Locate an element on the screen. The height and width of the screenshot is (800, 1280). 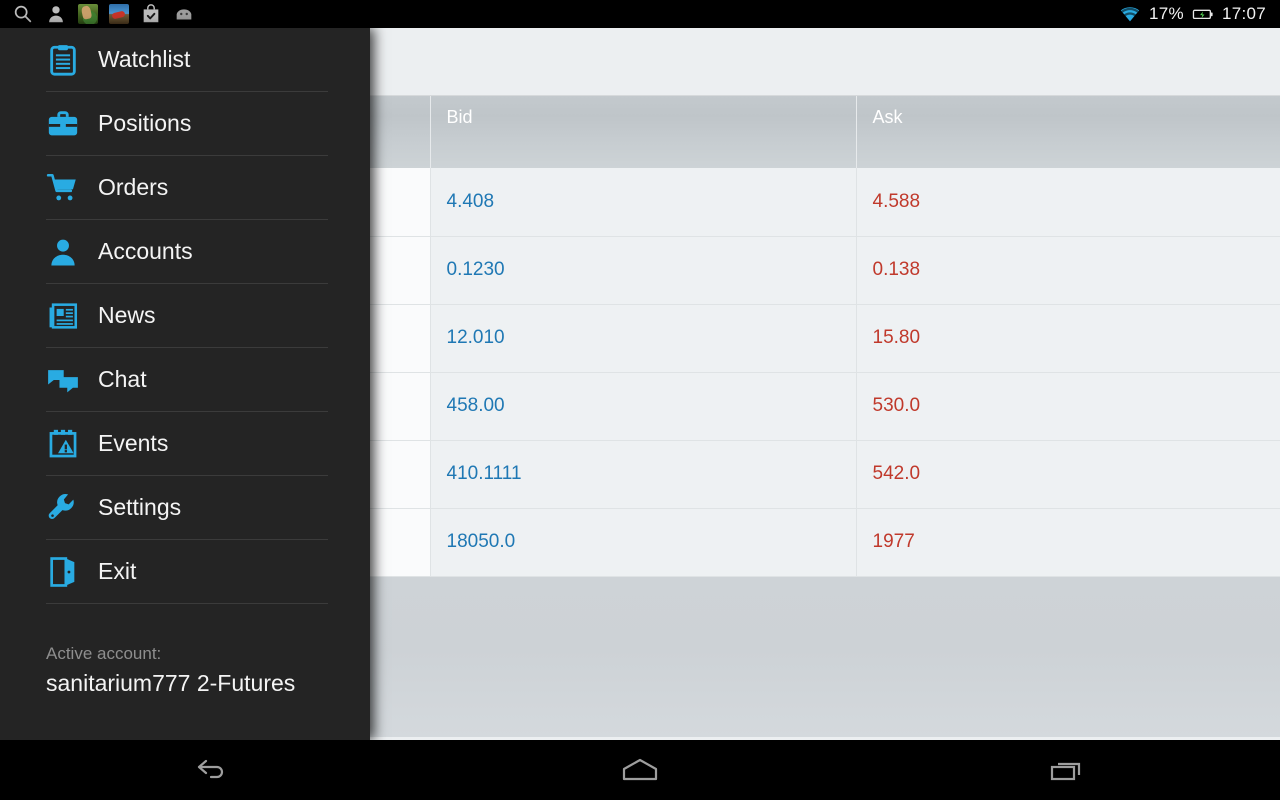
sidebar-item-watchlist: Watchlist is located at coordinates (187, 60).